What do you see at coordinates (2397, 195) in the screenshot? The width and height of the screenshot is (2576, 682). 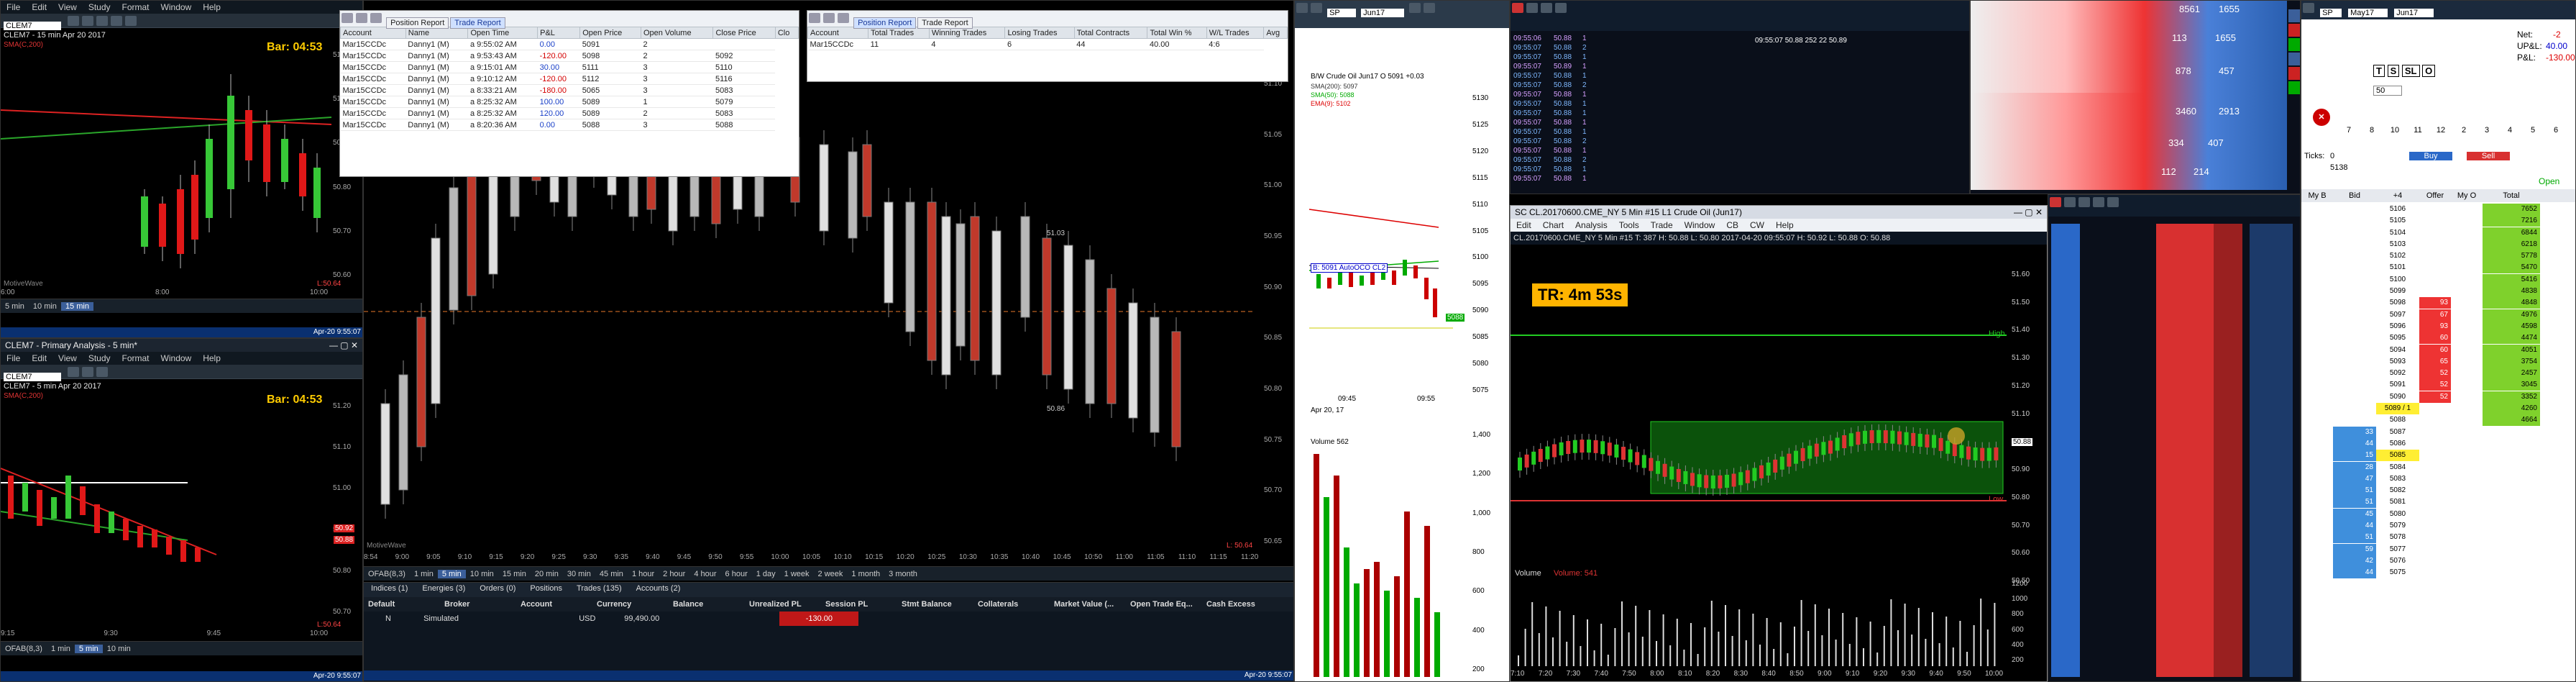 I see `ladder-column: +4` at bounding box center [2397, 195].